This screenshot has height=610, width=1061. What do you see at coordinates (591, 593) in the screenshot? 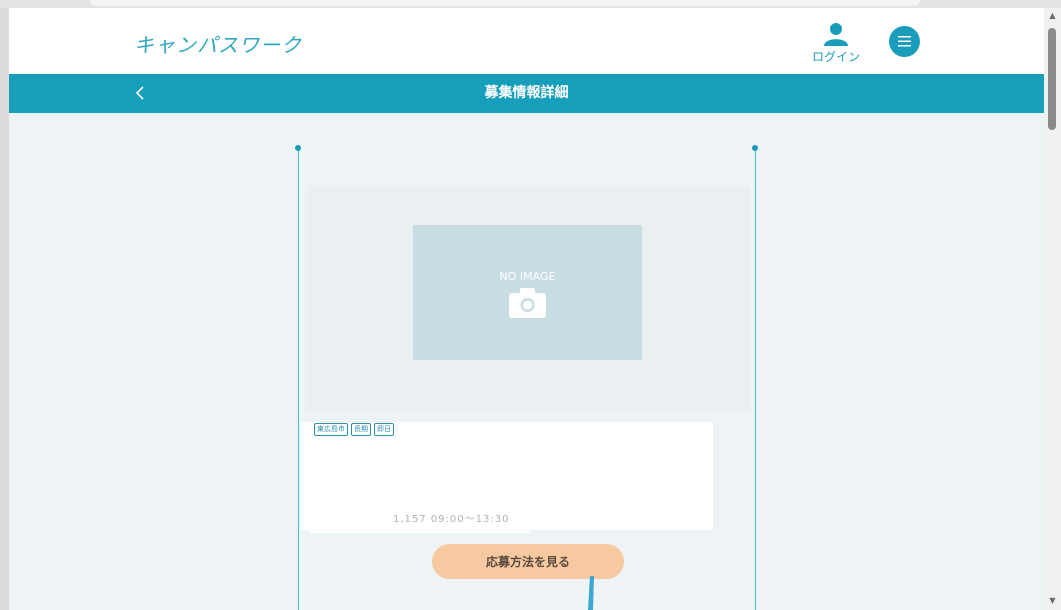
I see `pointer-hand-icon` at bounding box center [591, 593].